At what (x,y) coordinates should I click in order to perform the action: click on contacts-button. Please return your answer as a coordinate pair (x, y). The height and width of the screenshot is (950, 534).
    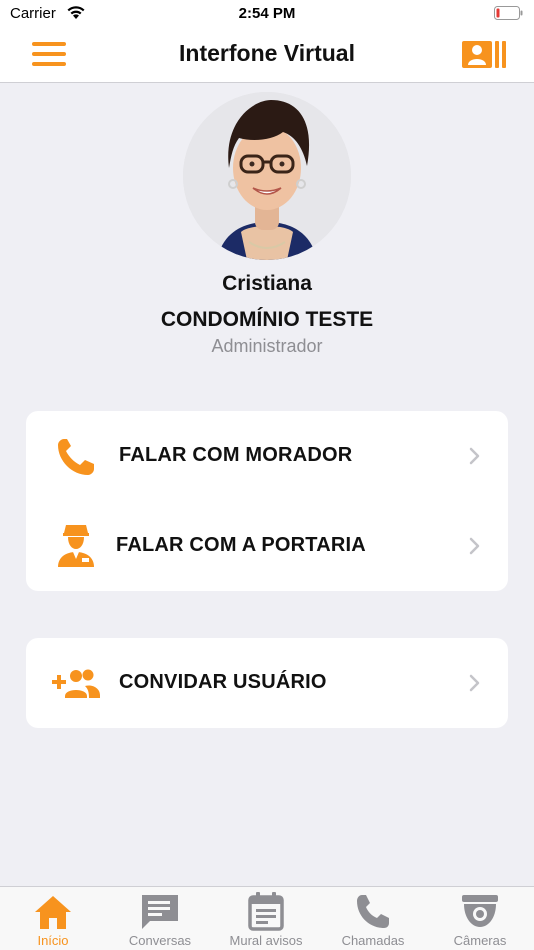
    Looking at the image, I should click on (485, 55).